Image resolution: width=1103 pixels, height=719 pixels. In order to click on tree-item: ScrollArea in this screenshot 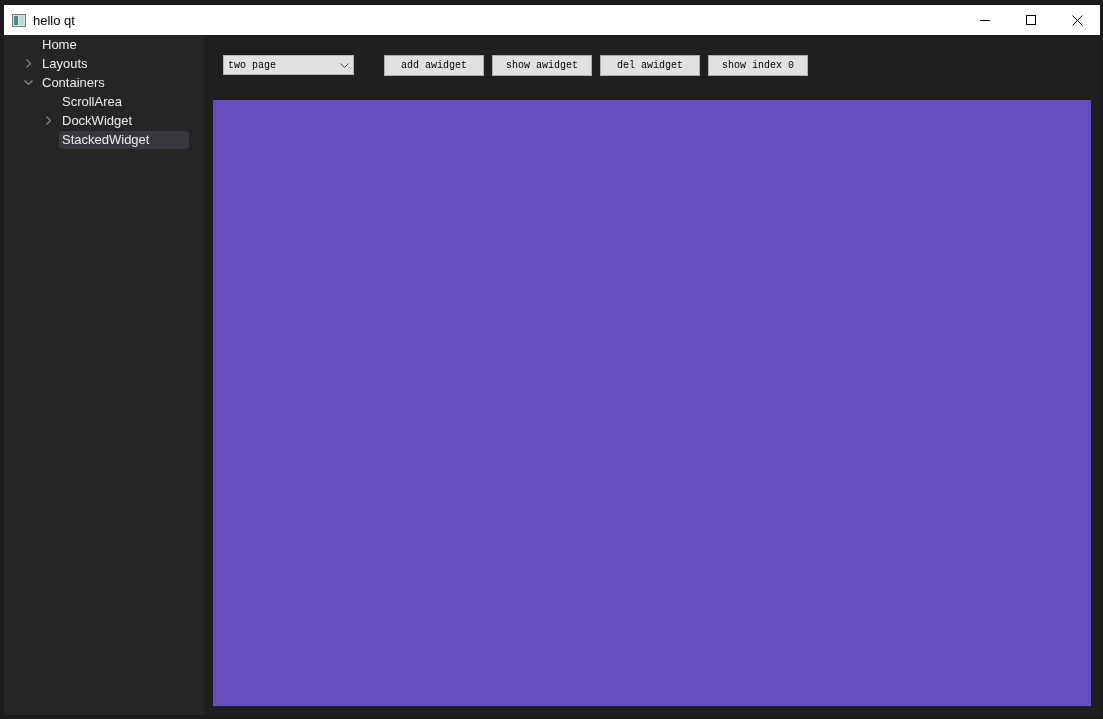, I will do `click(92, 101)`.